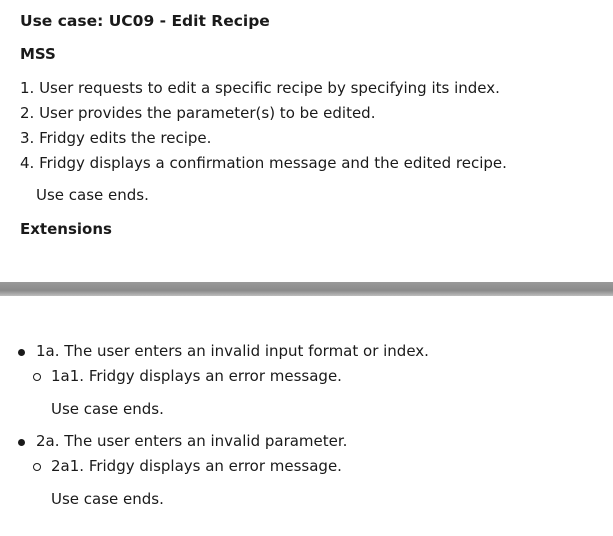 The height and width of the screenshot is (536, 613). Describe the element at coordinates (38, 54) in the screenshot. I see `mss-heading: MSS` at that location.